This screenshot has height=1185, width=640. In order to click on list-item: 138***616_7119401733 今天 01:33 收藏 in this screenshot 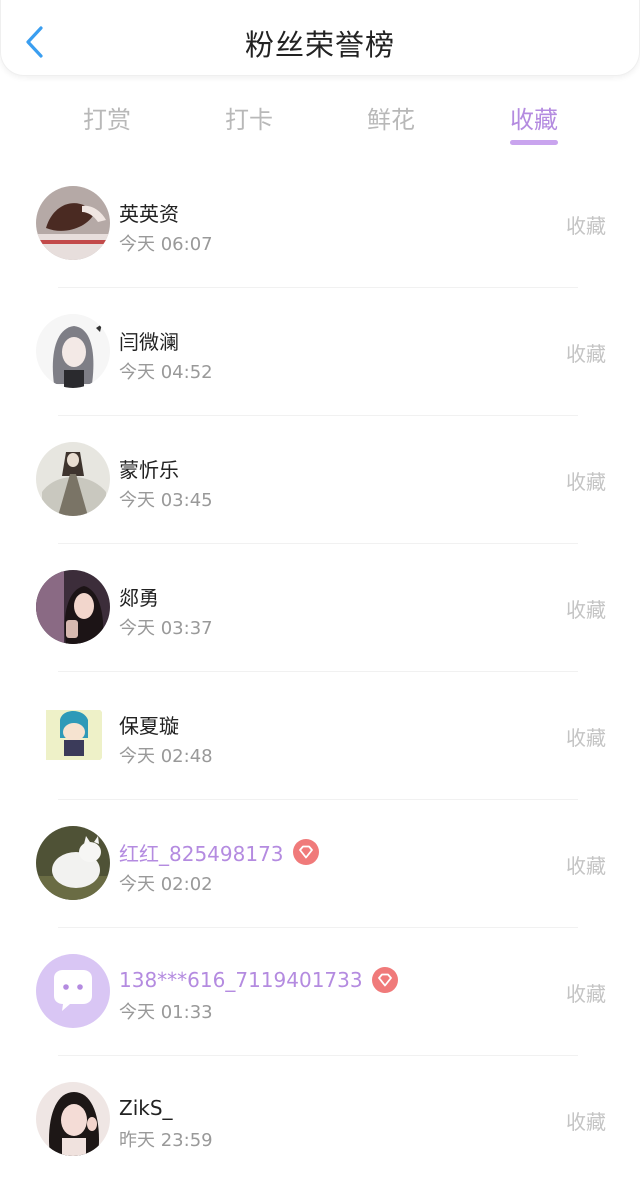, I will do `click(320, 992)`.